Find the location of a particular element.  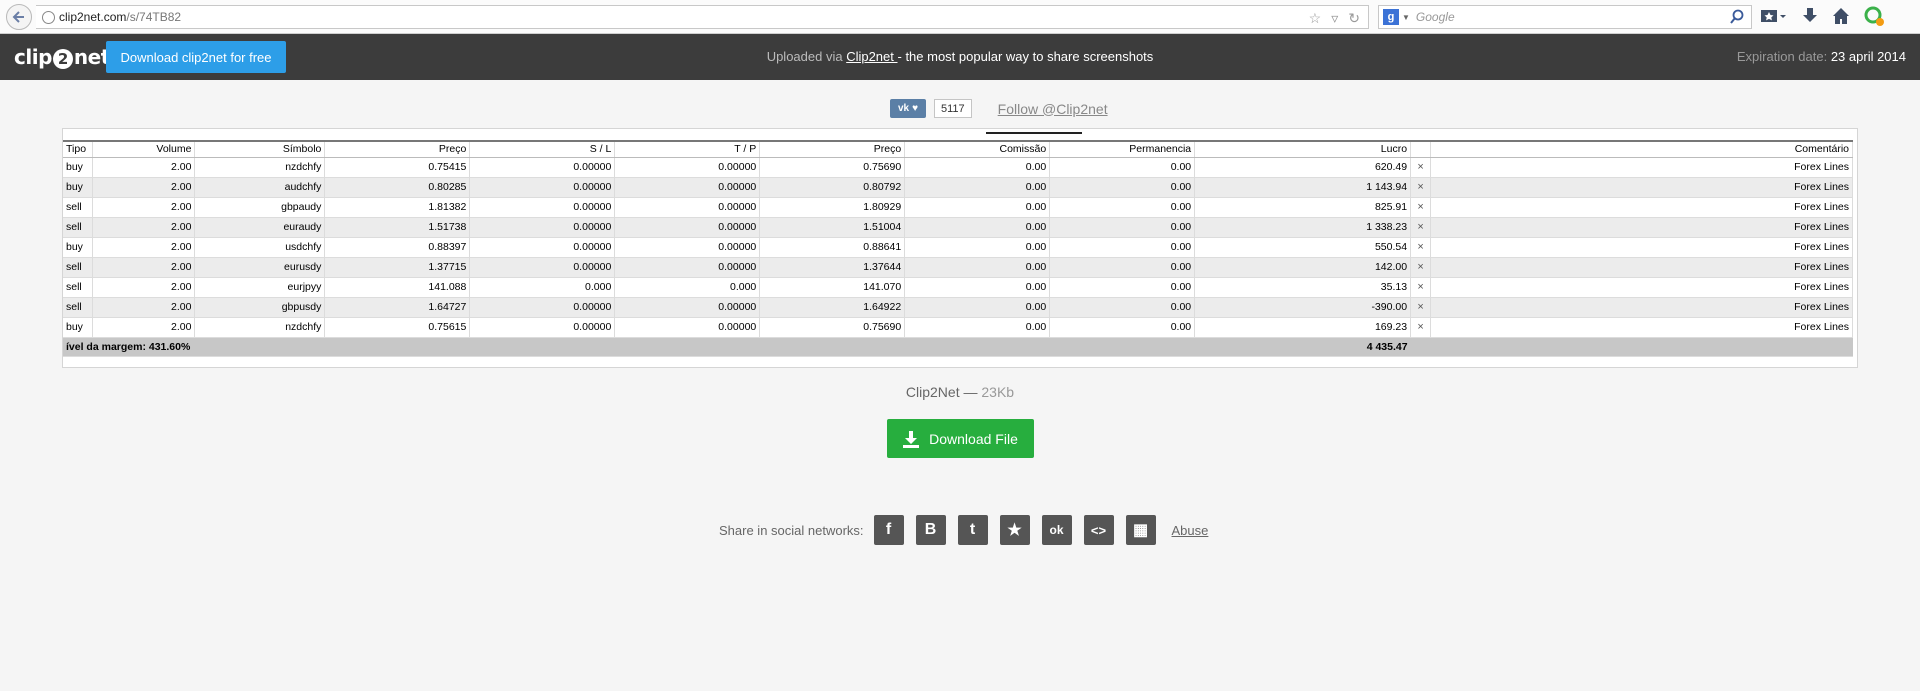

dropdown-icon: ▿ is located at coordinates (1334, 18).